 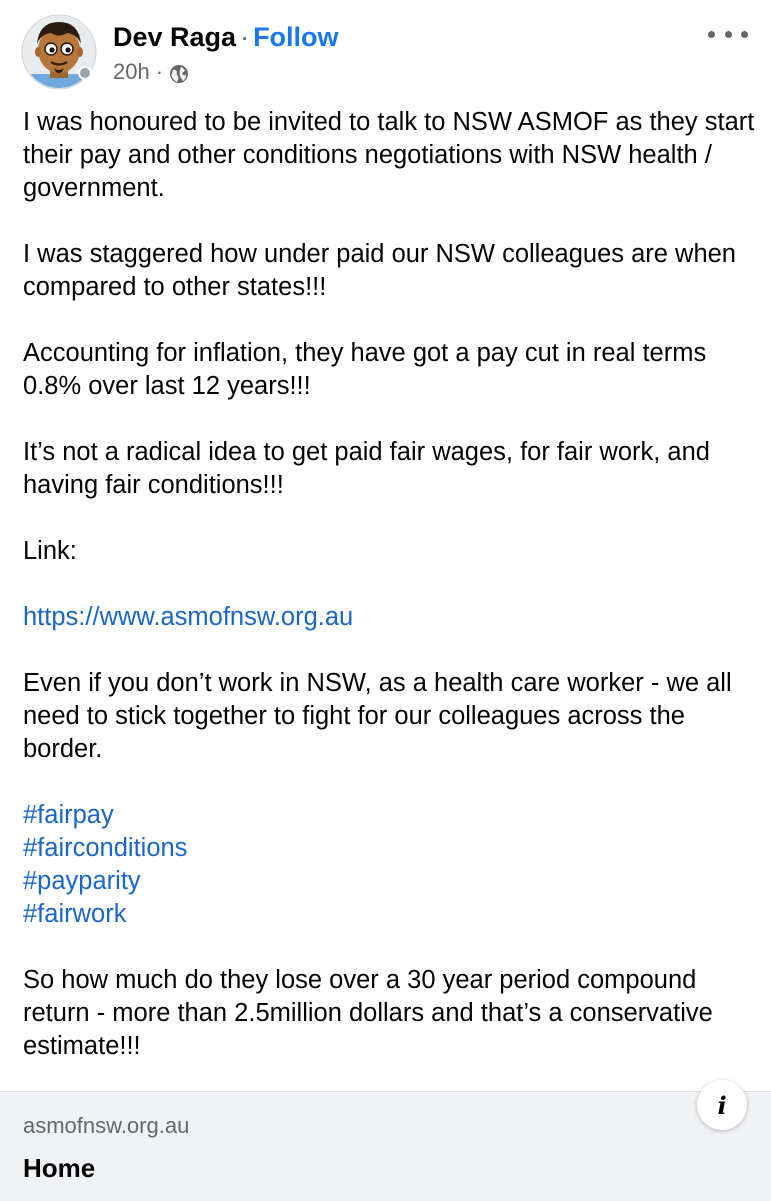 I want to click on hashtag-link: #fairwork, so click(x=390, y=914).